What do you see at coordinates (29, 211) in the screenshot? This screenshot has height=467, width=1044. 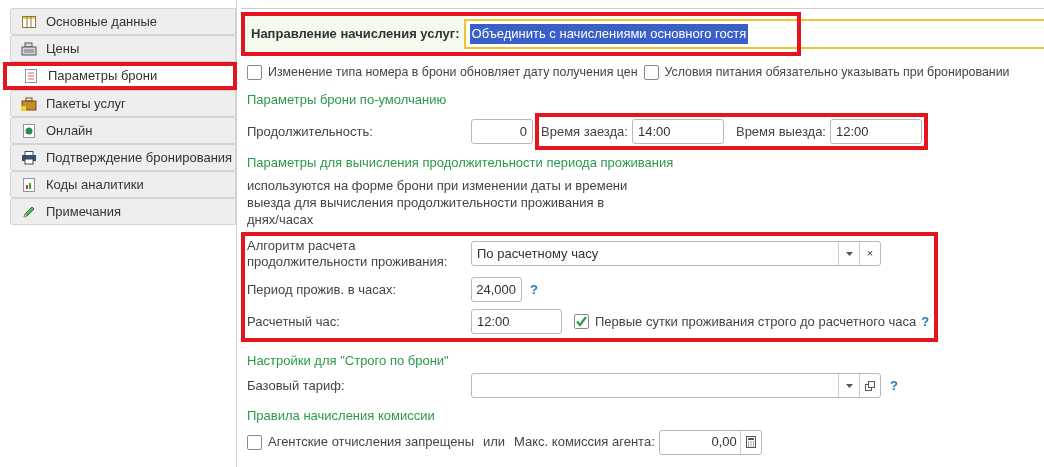 I see `pencil-icon` at bounding box center [29, 211].